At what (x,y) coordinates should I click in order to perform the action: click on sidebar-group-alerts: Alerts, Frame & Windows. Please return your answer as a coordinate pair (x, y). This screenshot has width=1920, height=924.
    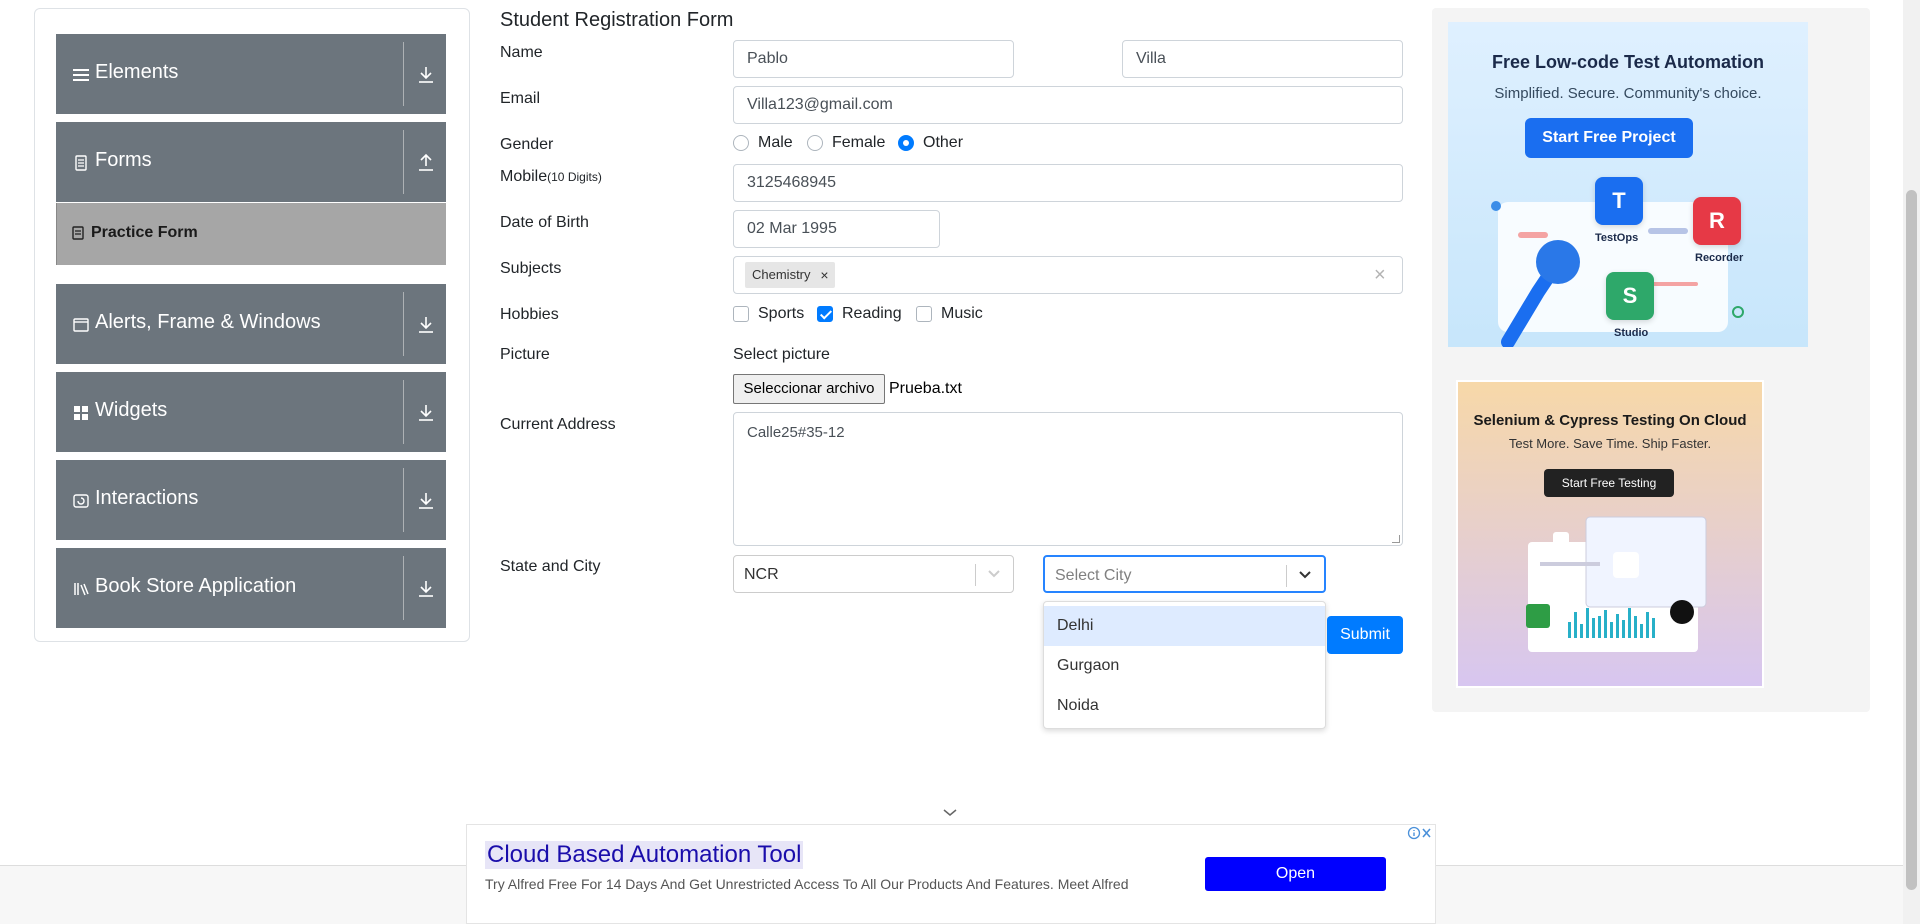
    Looking at the image, I should click on (251, 324).